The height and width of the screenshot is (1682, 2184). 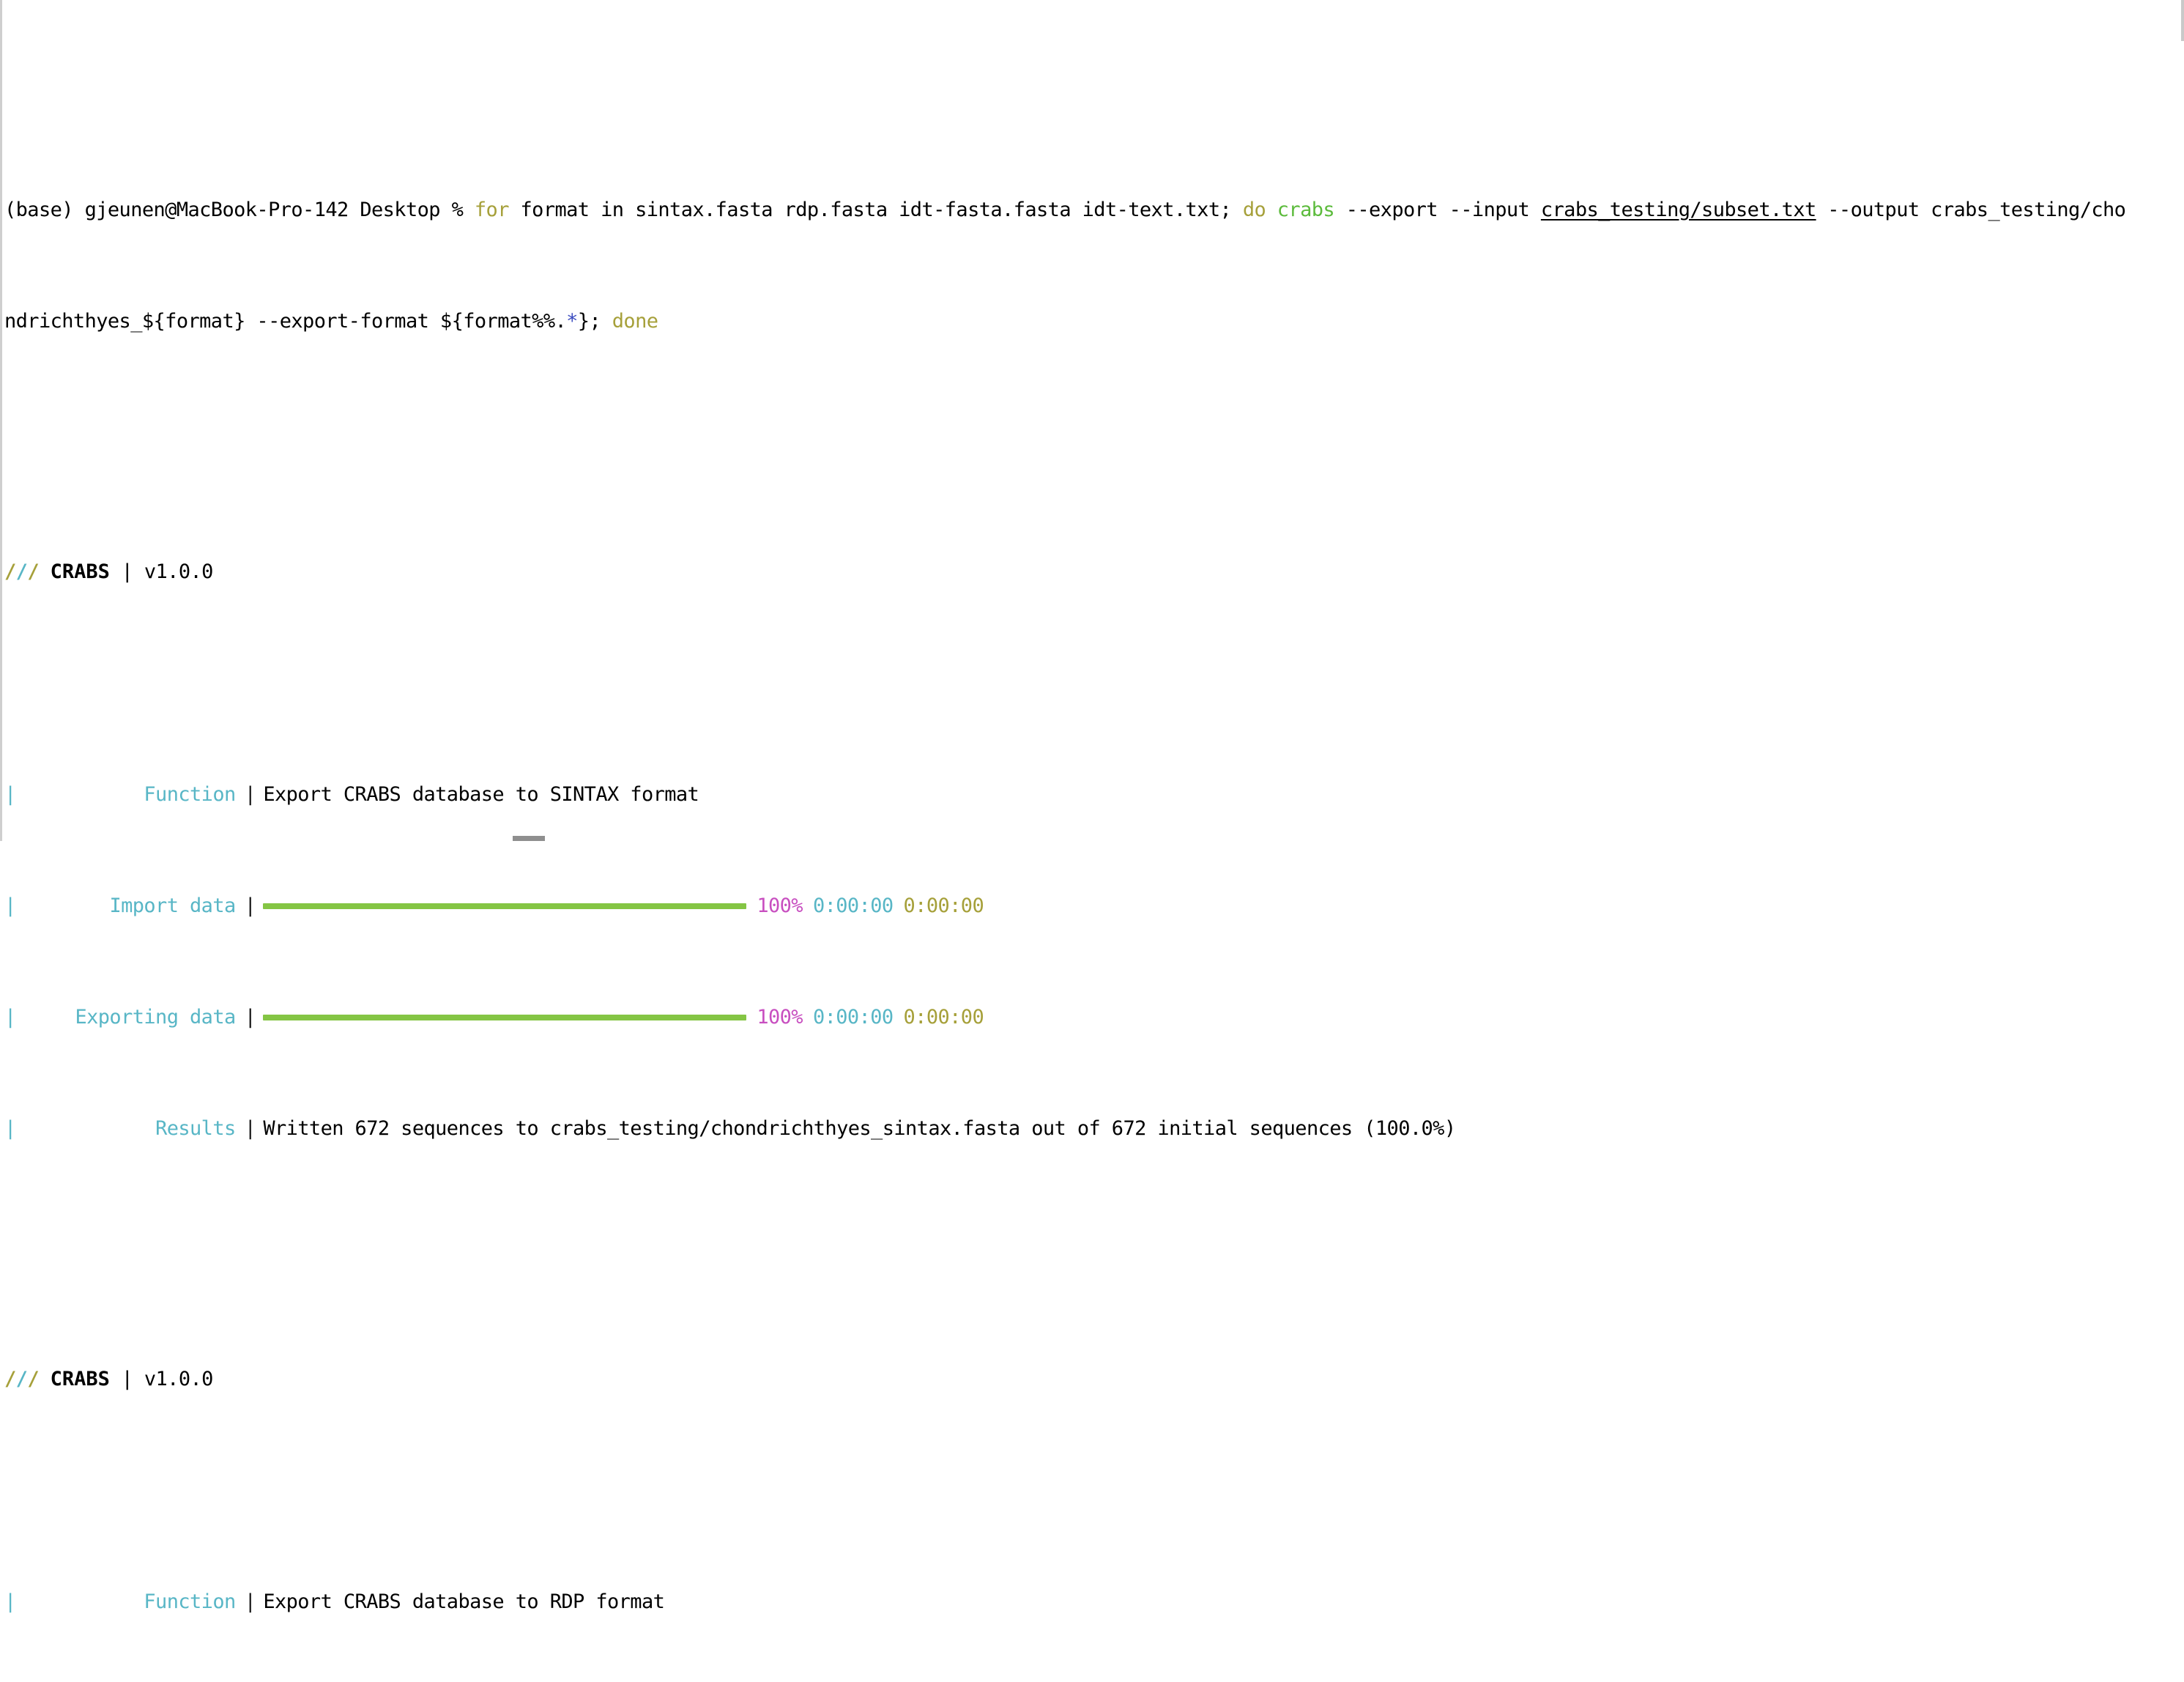 I want to click on prompt-env: (base), so click(x=39, y=210).